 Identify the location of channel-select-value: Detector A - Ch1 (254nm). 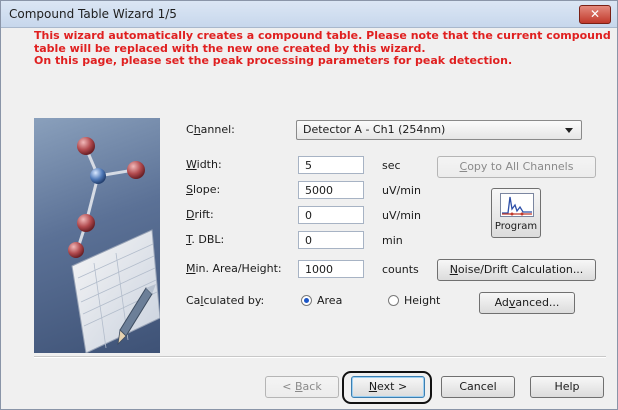
(374, 129).